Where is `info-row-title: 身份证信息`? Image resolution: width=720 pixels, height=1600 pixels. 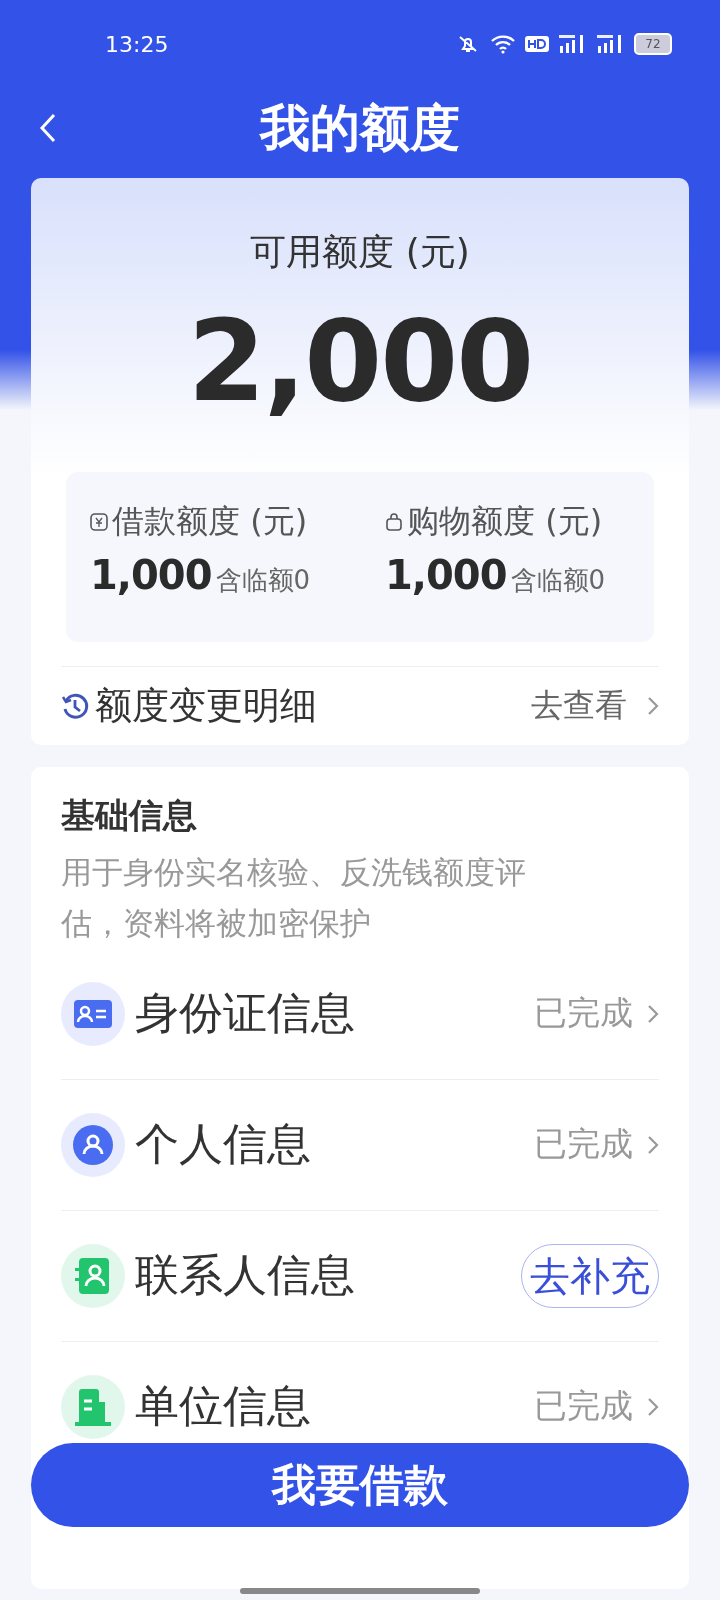
info-row-title: 身份证信息 is located at coordinates (245, 1013).